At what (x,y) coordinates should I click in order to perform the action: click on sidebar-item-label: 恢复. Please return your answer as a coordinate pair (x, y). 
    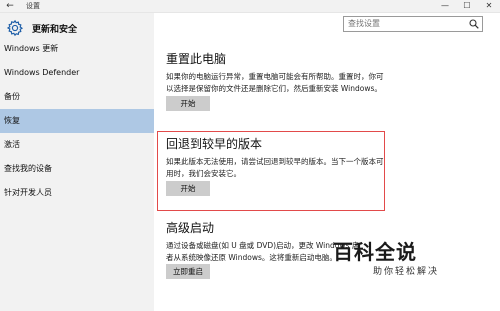
    Looking at the image, I should click on (12, 120).